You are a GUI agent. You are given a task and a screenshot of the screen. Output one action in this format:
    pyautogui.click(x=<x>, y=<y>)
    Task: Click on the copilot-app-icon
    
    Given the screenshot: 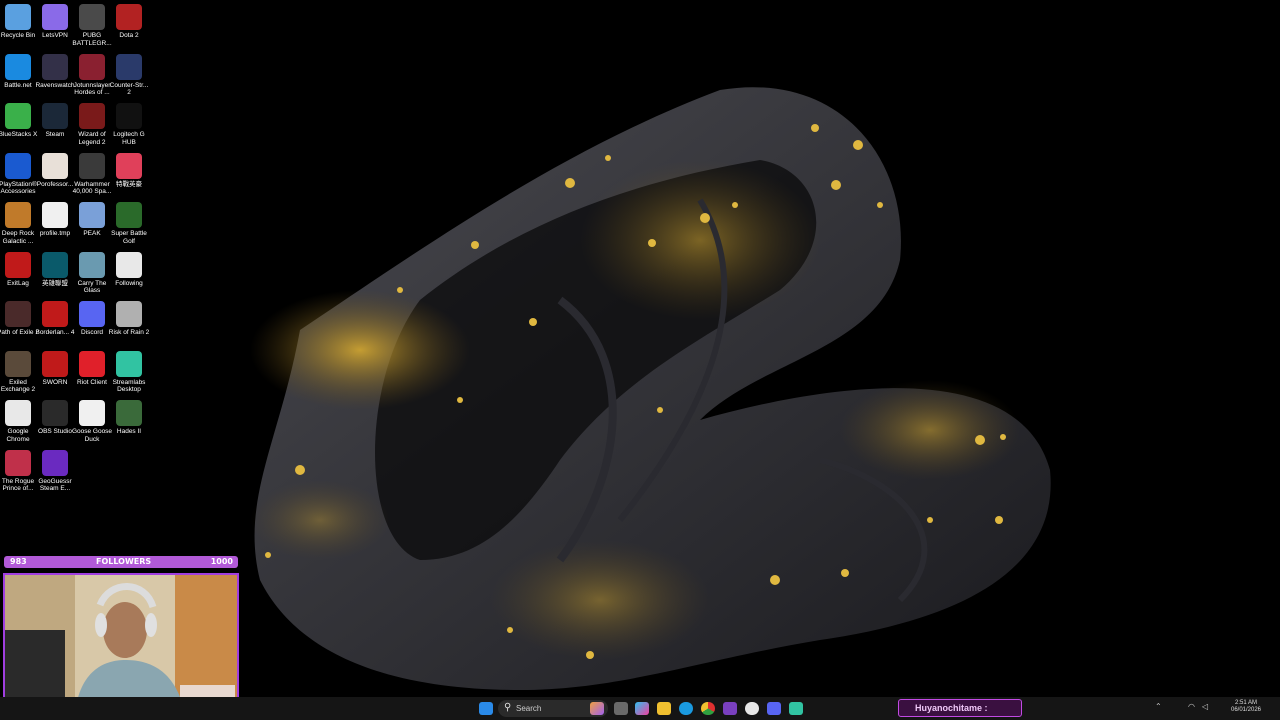 What is the action you would take?
    pyautogui.click(x=642, y=708)
    